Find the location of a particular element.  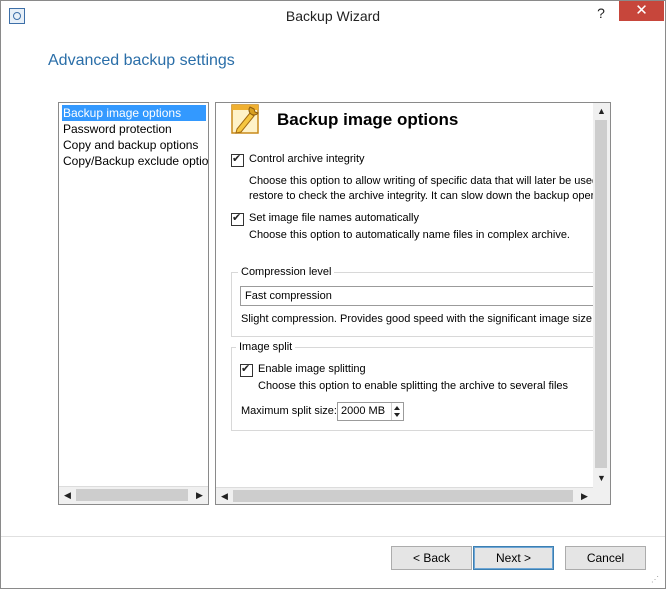

next-button: Next > is located at coordinates (513, 558).